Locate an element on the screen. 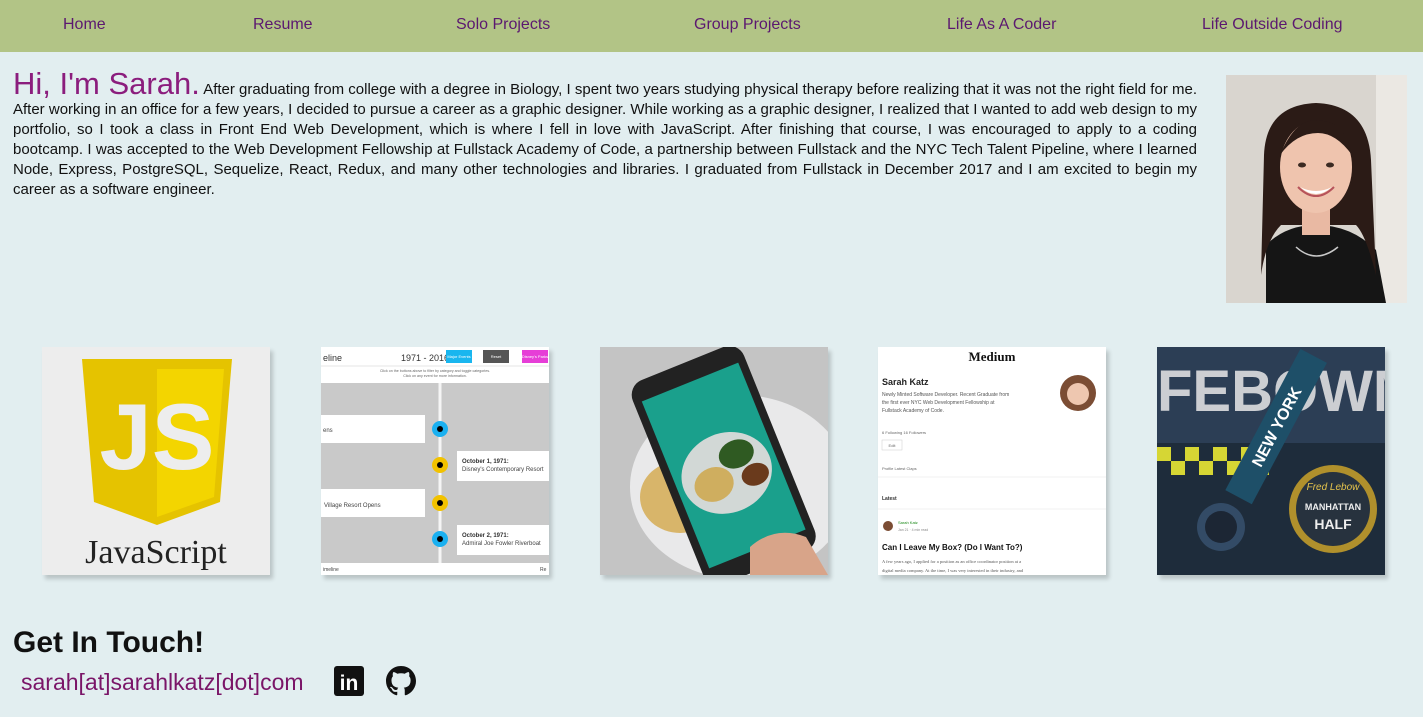 This screenshot has height=717, width=1423. nav-life-as-a-coder-link: Life As A Coder is located at coordinates (1001, 25).